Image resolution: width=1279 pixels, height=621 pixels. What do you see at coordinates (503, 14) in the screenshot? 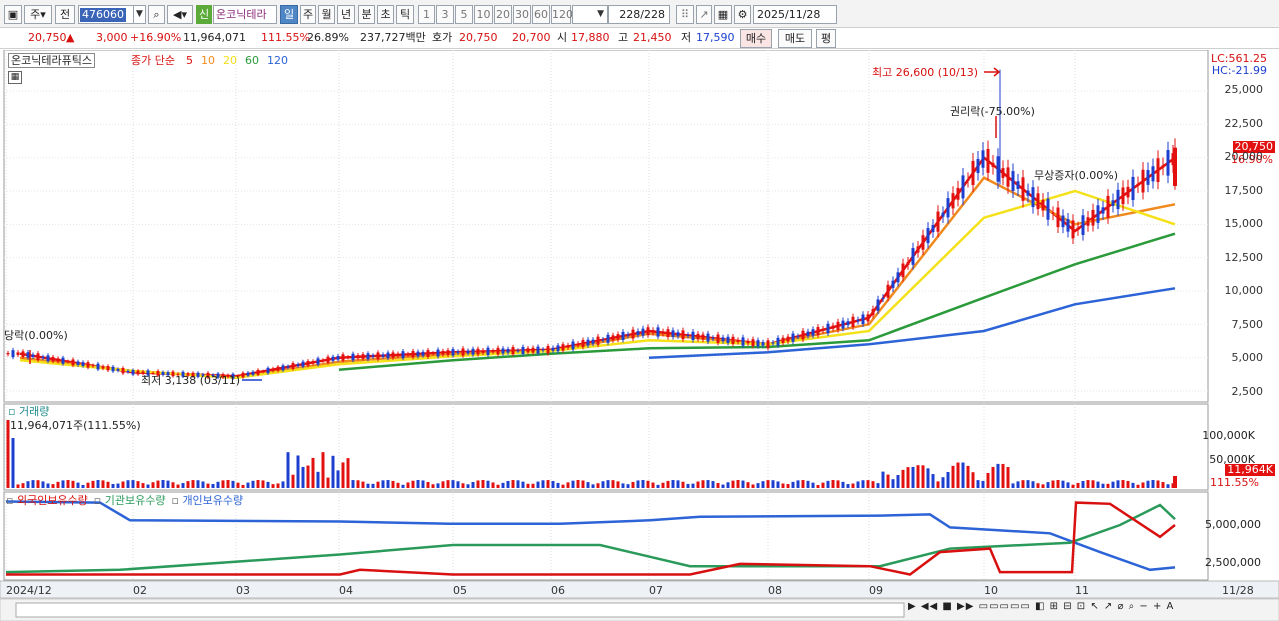
I see `range-button: 20` at bounding box center [503, 14].